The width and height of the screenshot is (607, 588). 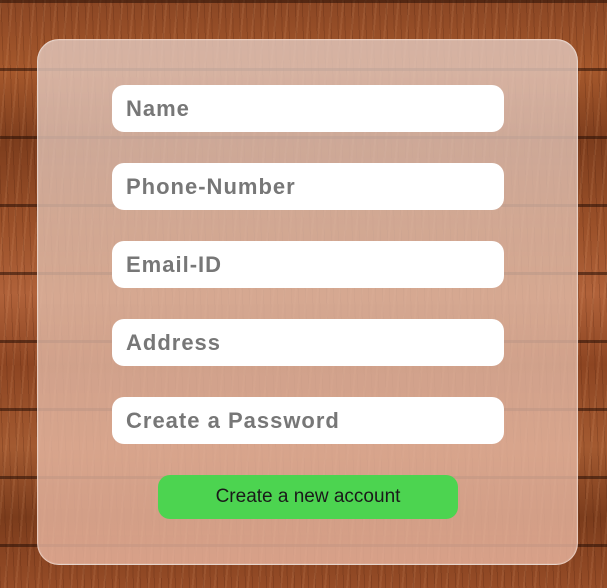 What do you see at coordinates (308, 108) in the screenshot?
I see `name-input` at bounding box center [308, 108].